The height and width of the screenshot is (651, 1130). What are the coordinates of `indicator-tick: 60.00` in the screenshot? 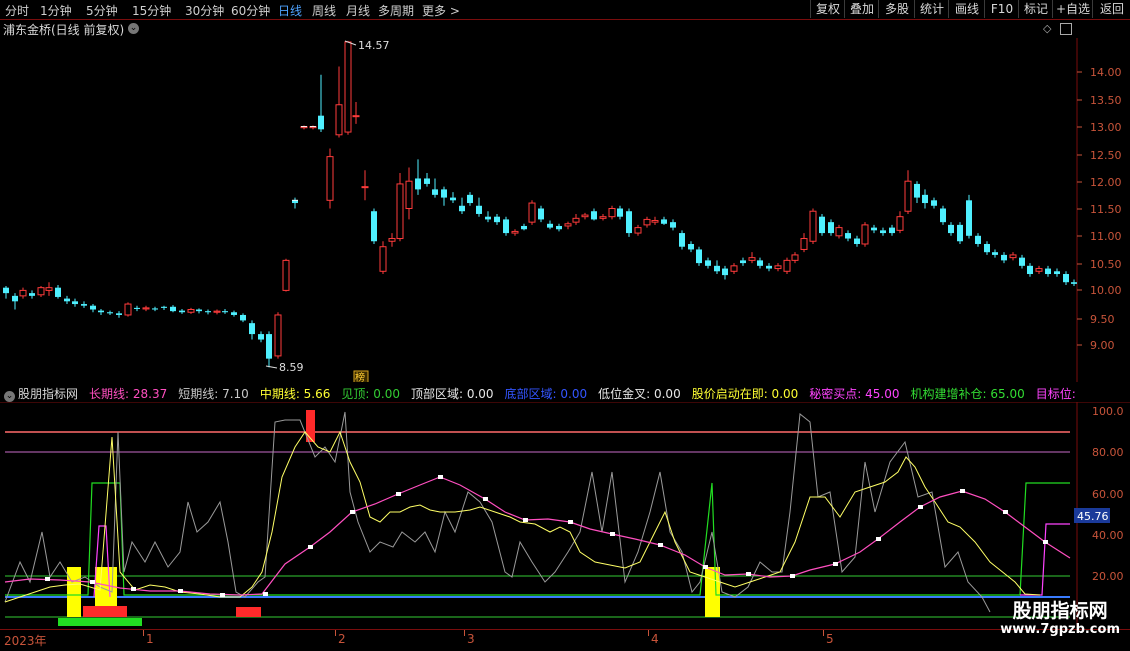 It's located at (1108, 494).